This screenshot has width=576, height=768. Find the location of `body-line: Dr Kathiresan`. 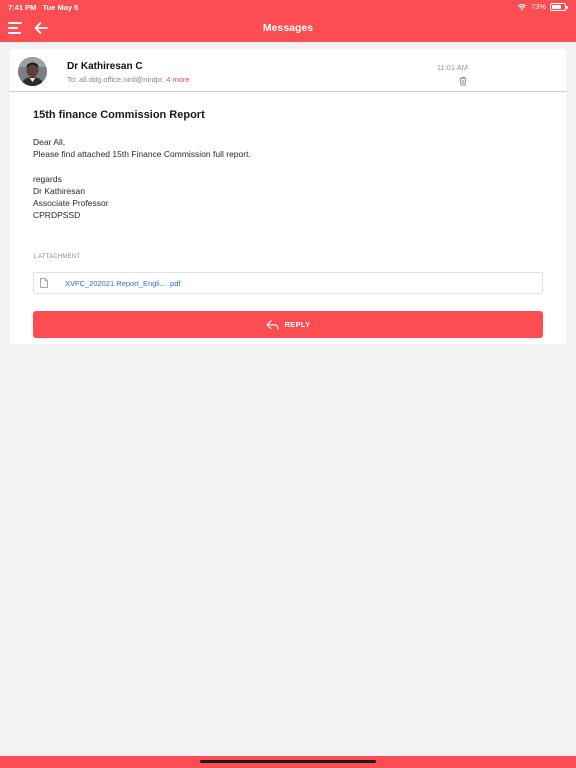

body-line: Dr Kathiresan is located at coordinates (59, 190).